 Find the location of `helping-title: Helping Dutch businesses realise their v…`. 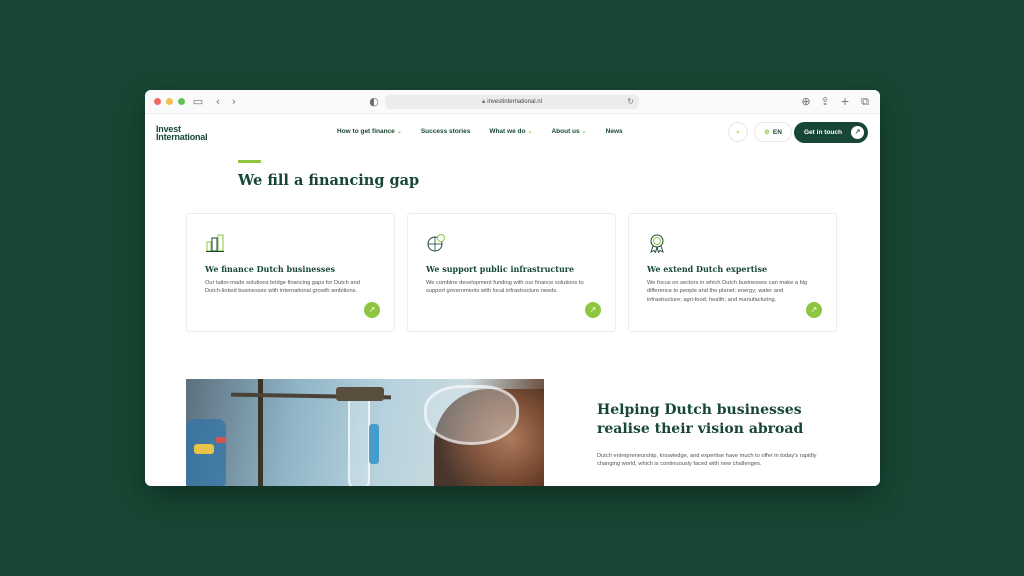

helping-title: Helping Dutch businesses realise their v… is located at coordinates (700, 419).